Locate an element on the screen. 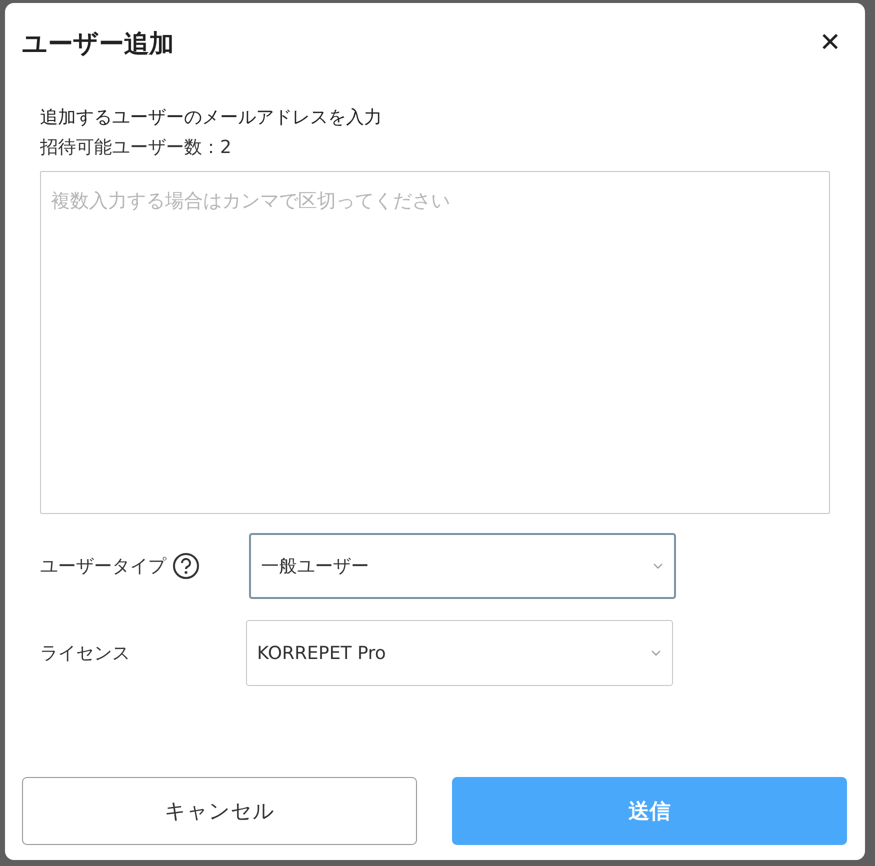  select-field: KORREPET Pro is located at coordinates (459, 653).